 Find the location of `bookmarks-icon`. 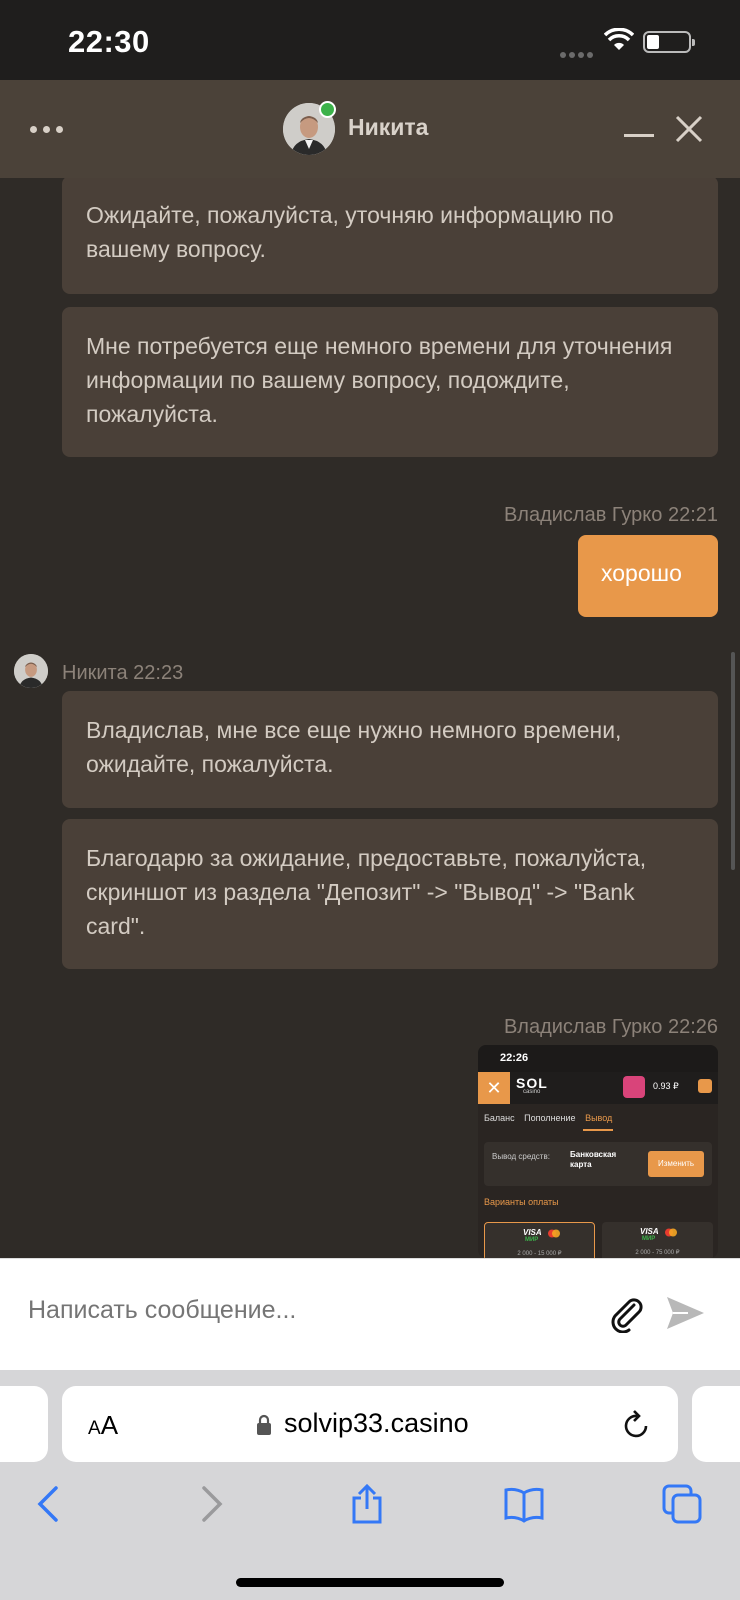

bookmarks-icon is located at coordinates (524, 1504).